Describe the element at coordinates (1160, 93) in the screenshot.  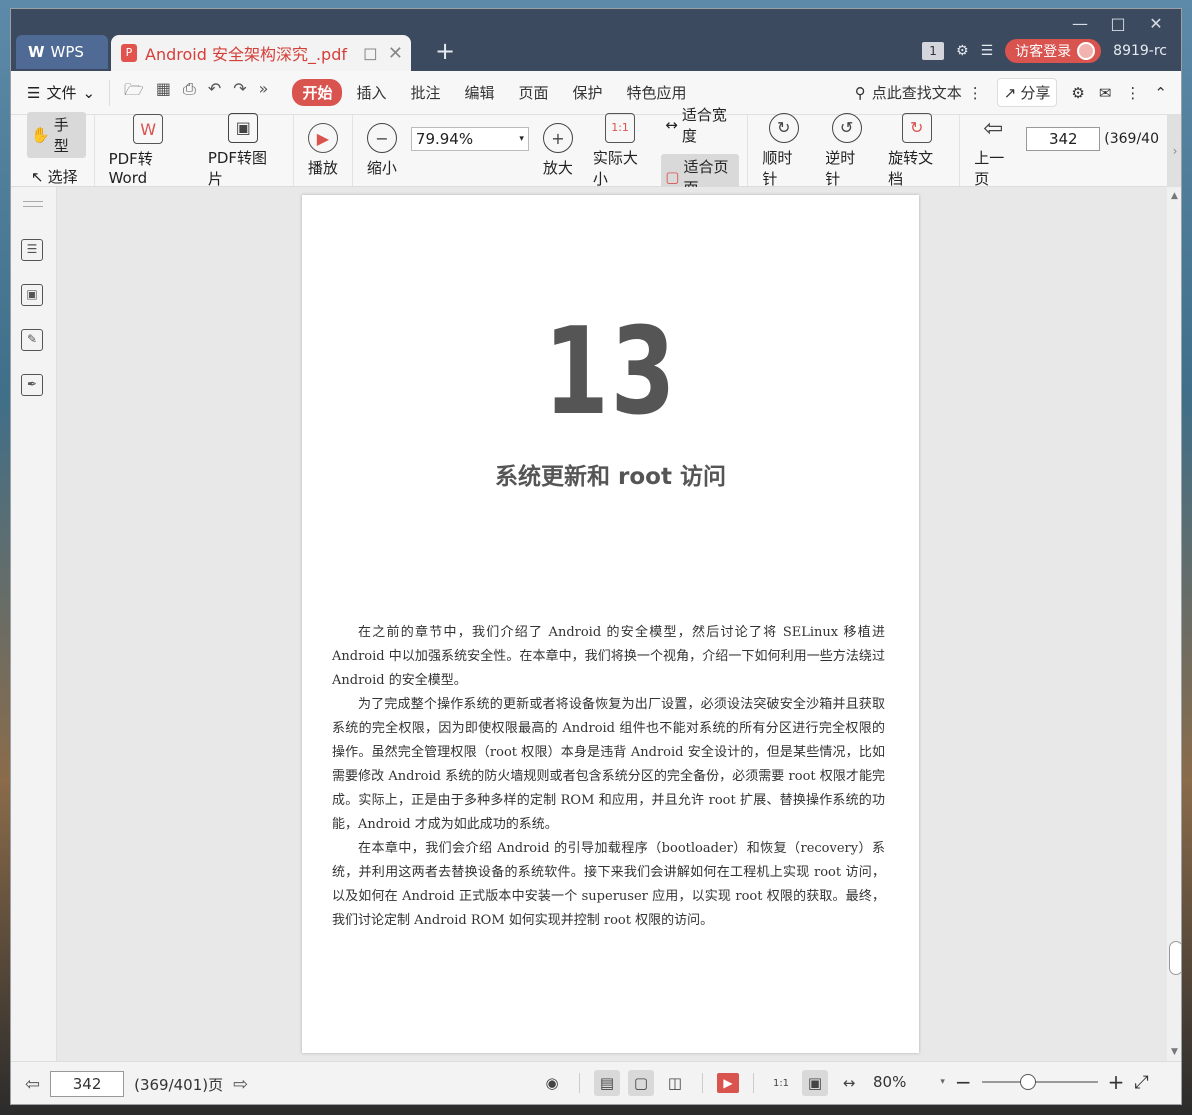
I see `collapse-ribbon-icon: ⌃` at that location.